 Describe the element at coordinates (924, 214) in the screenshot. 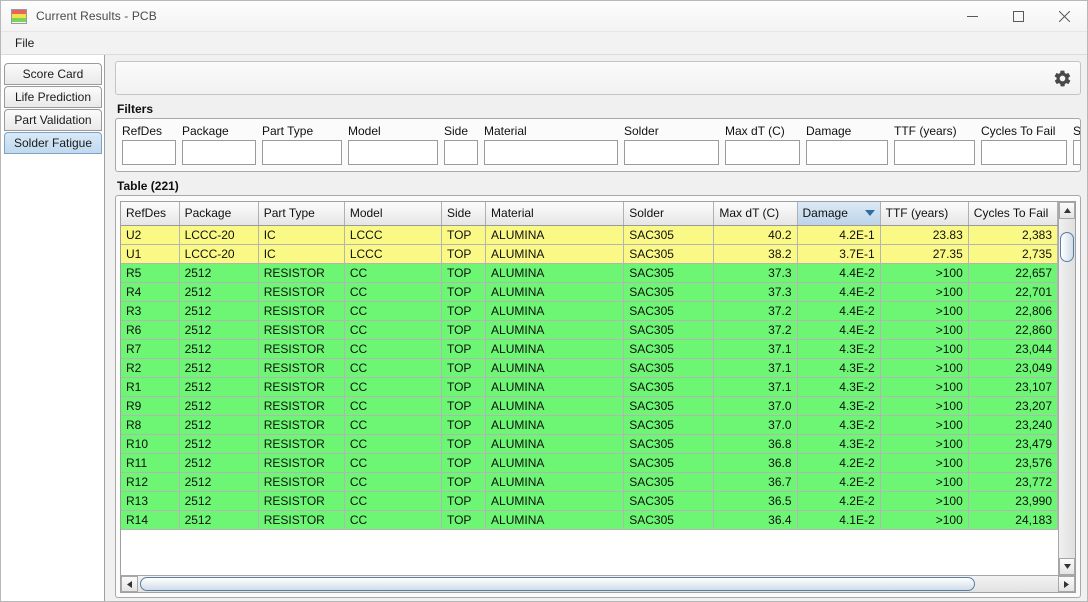

I see `column-header-ttf: TTF (years)` at that location.